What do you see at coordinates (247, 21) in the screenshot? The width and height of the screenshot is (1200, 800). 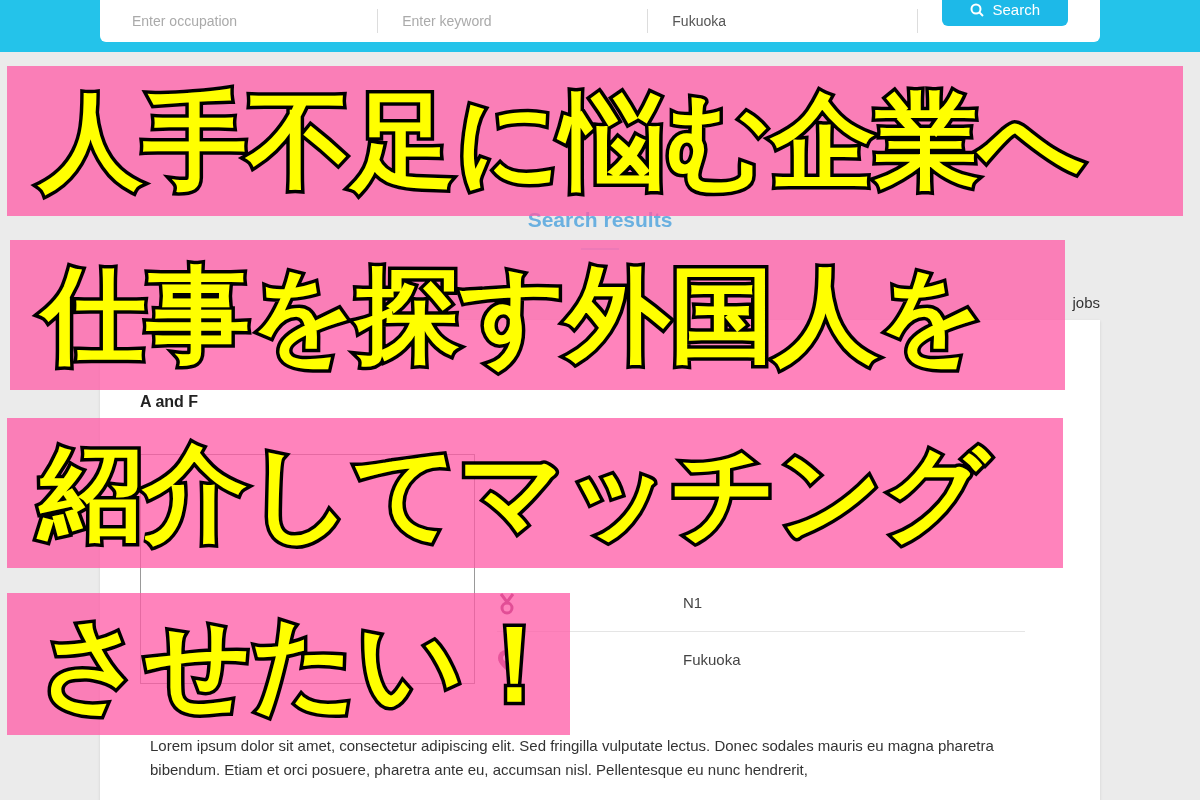 I see `search-field: Enter occupation` at bounding box center [247, 21].